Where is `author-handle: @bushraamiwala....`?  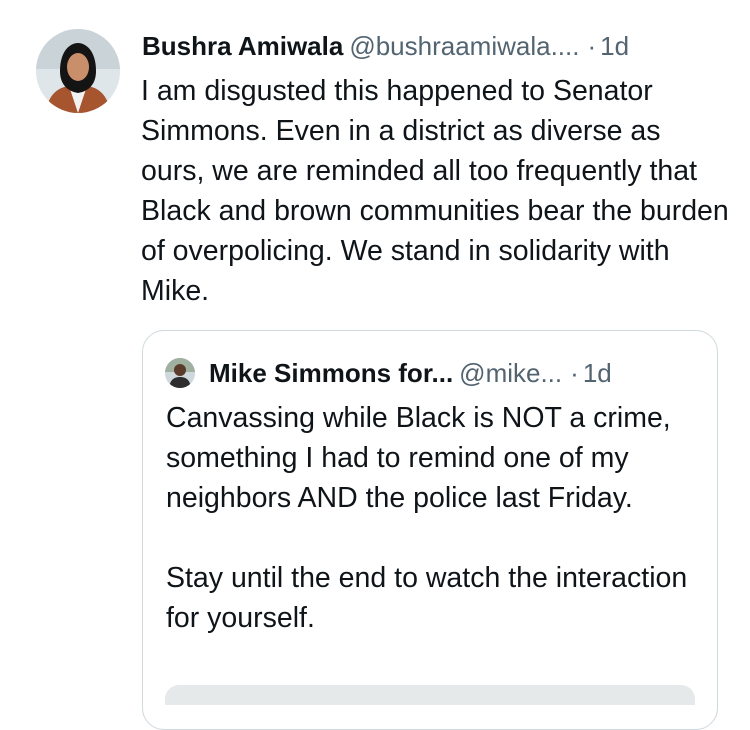
author-handle: @bushraamiwala.... is located at coordinates (464, 46).